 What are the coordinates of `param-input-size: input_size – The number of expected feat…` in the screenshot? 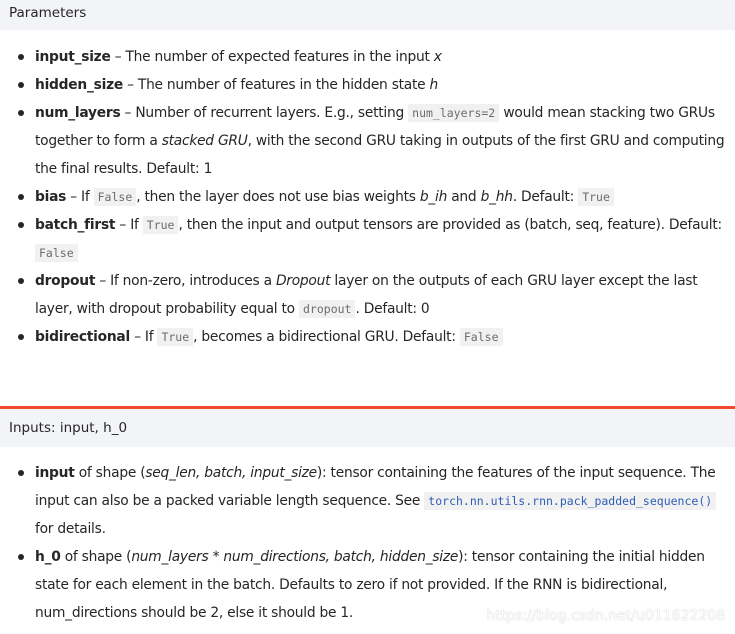 It's located at (367, 57).